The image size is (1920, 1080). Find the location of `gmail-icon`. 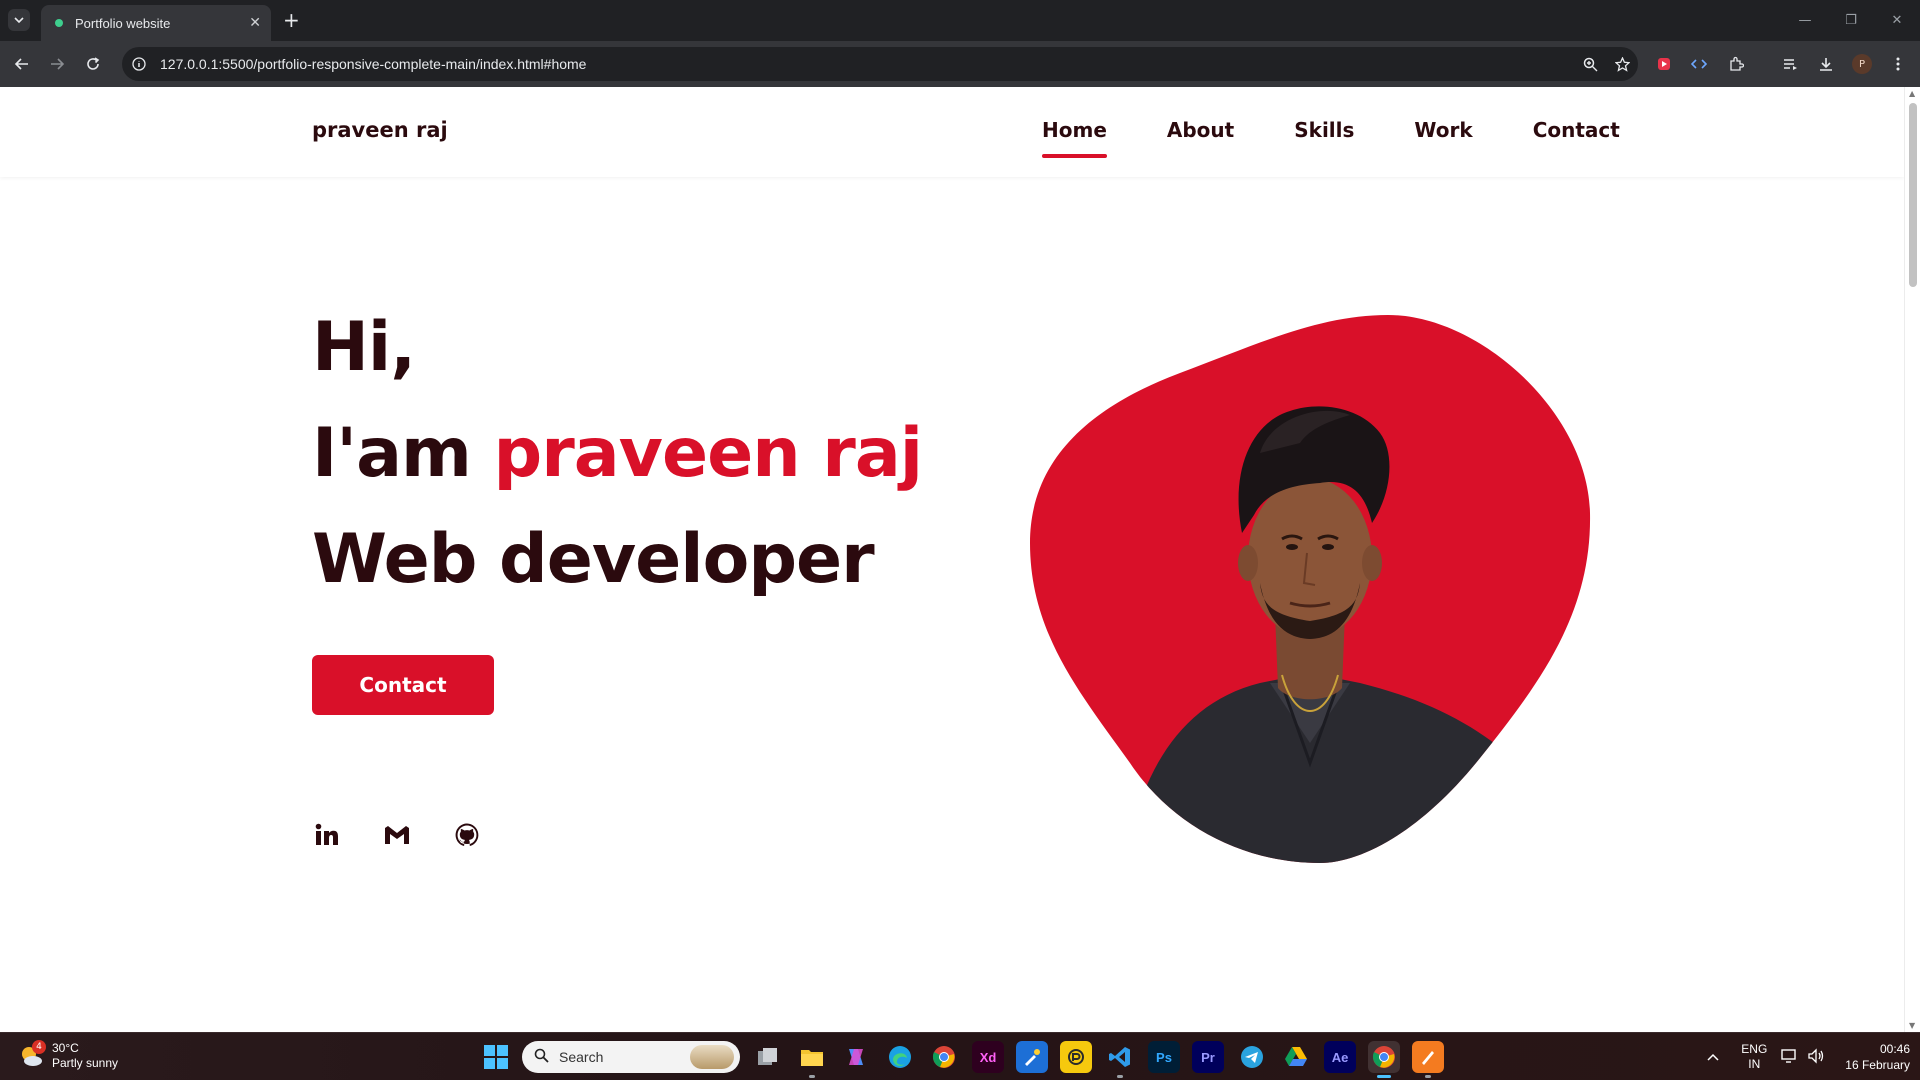

gmail-icon is located at coordinates (397, 835).